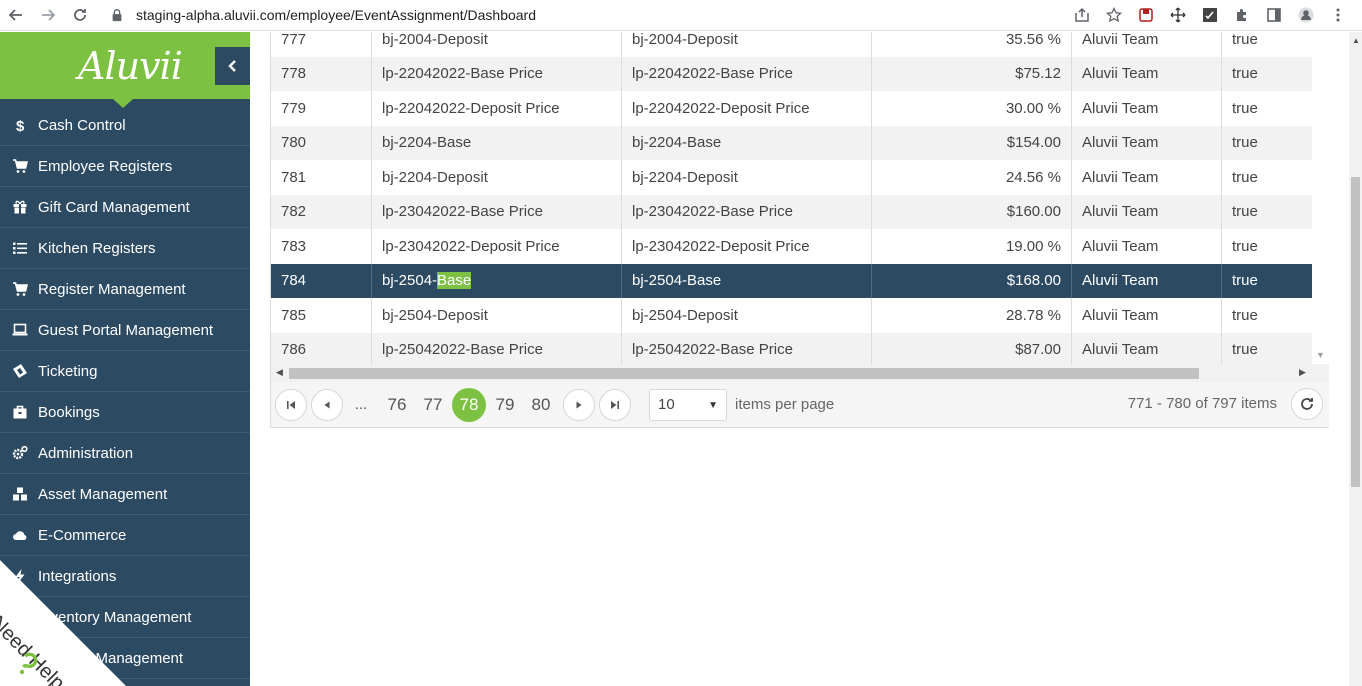 This screenshot has height=686, width=1362. I want to click on arrow-right-icon, so click(49, 15).